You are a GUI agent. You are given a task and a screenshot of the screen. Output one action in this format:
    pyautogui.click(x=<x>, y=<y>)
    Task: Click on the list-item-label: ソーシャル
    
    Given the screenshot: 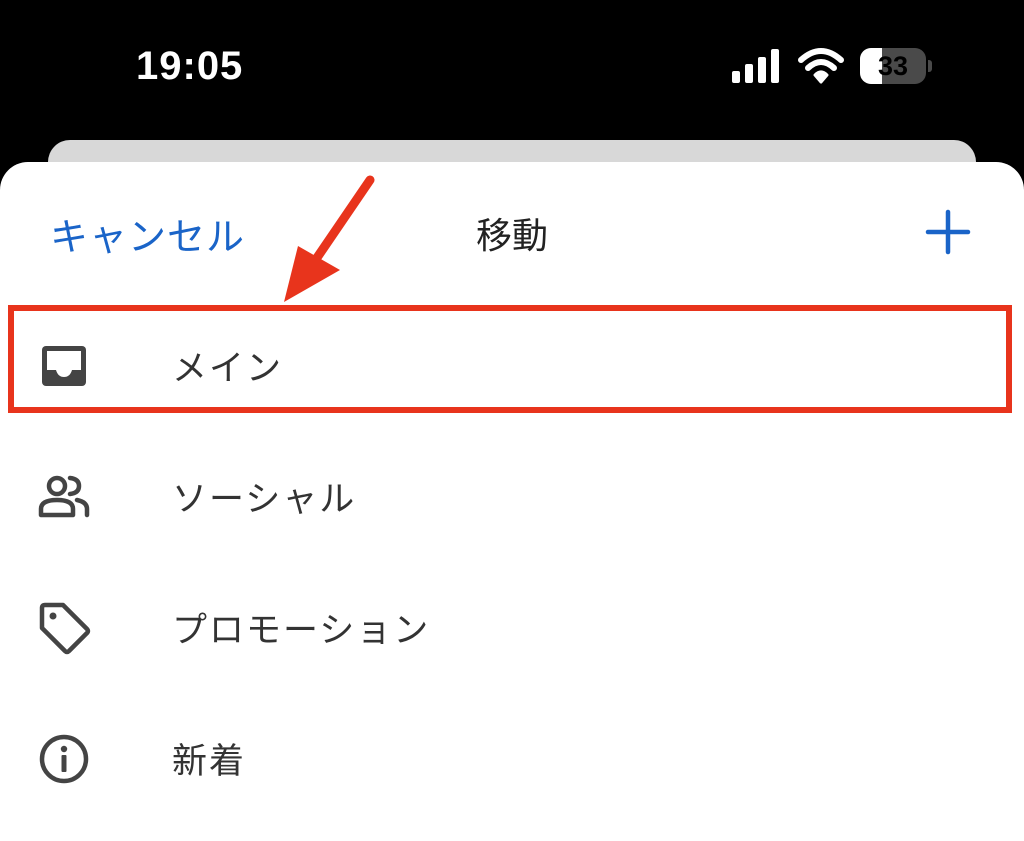 What is the action you would take?
    pyautogui.click(x=264, y=500)
    